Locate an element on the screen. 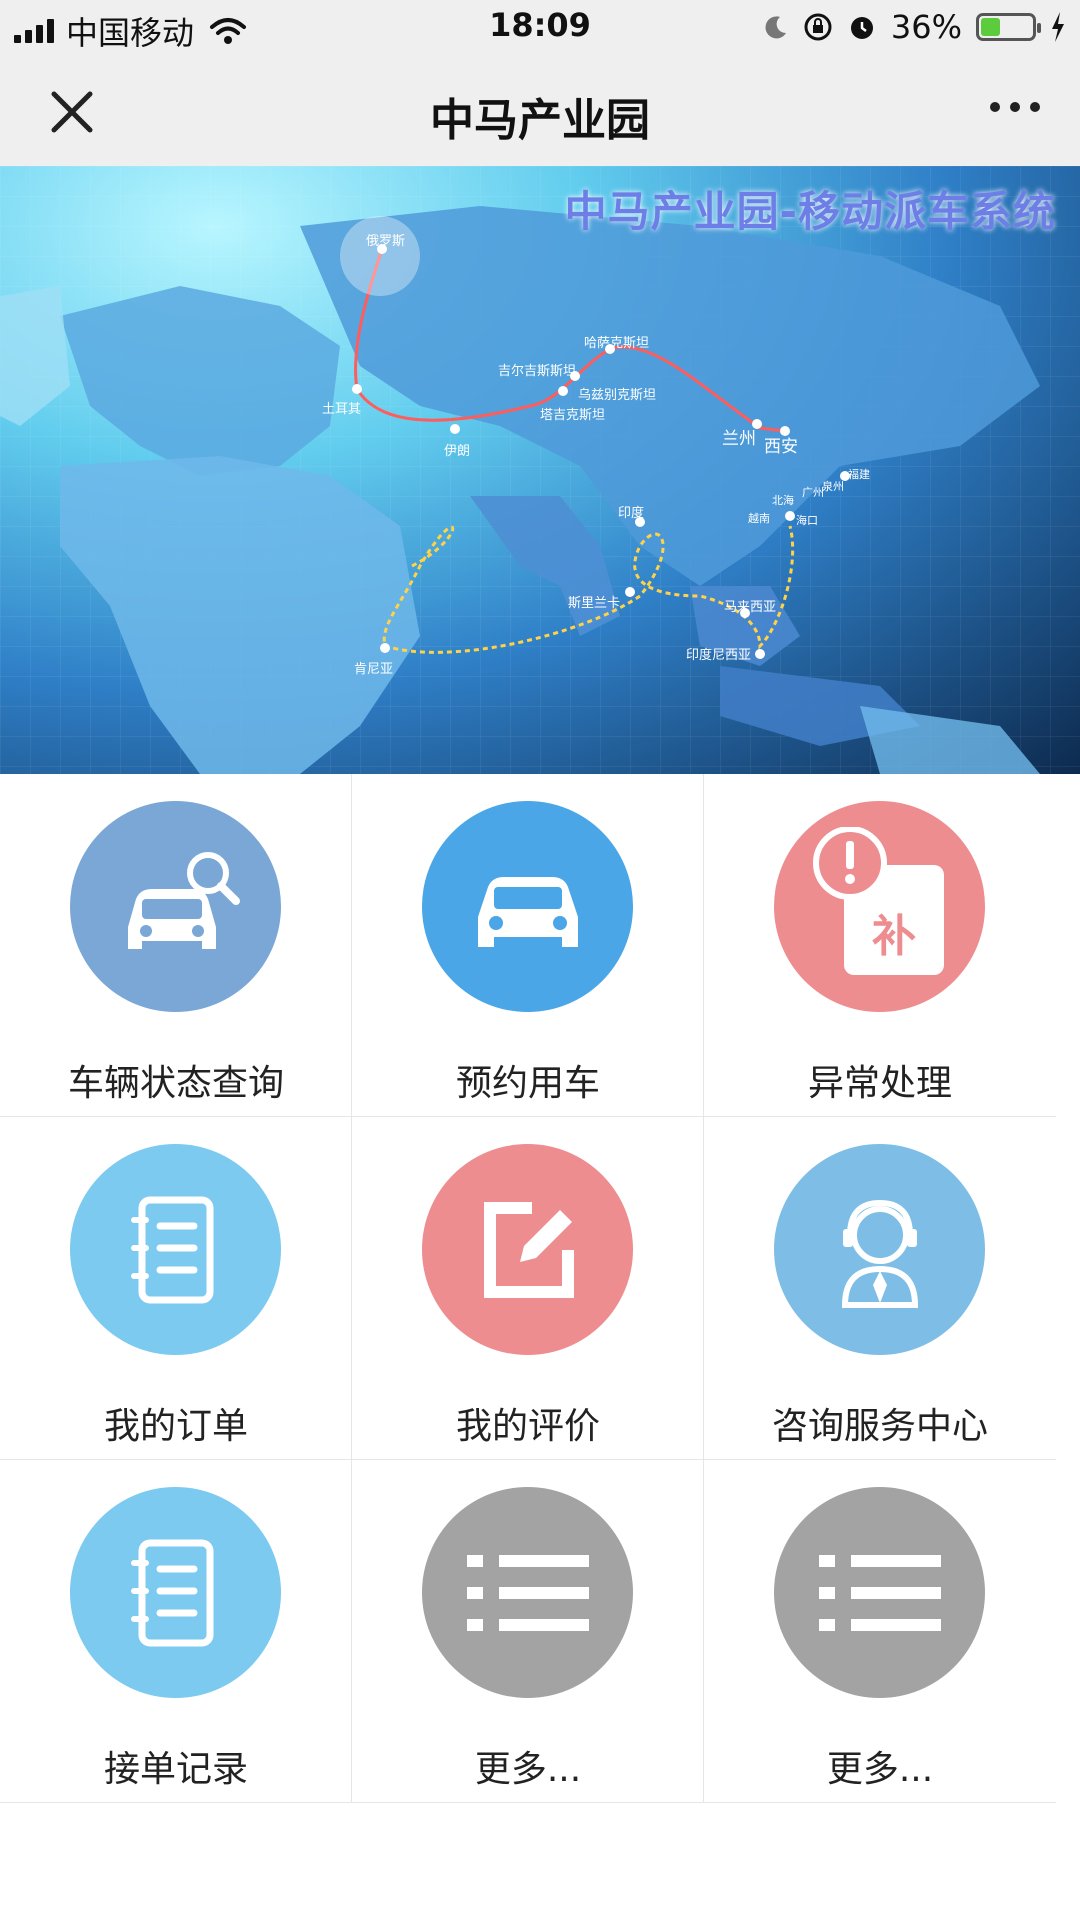  menu-item-service-center: 咨询服务中心 is located at coordinates (880, 1288).